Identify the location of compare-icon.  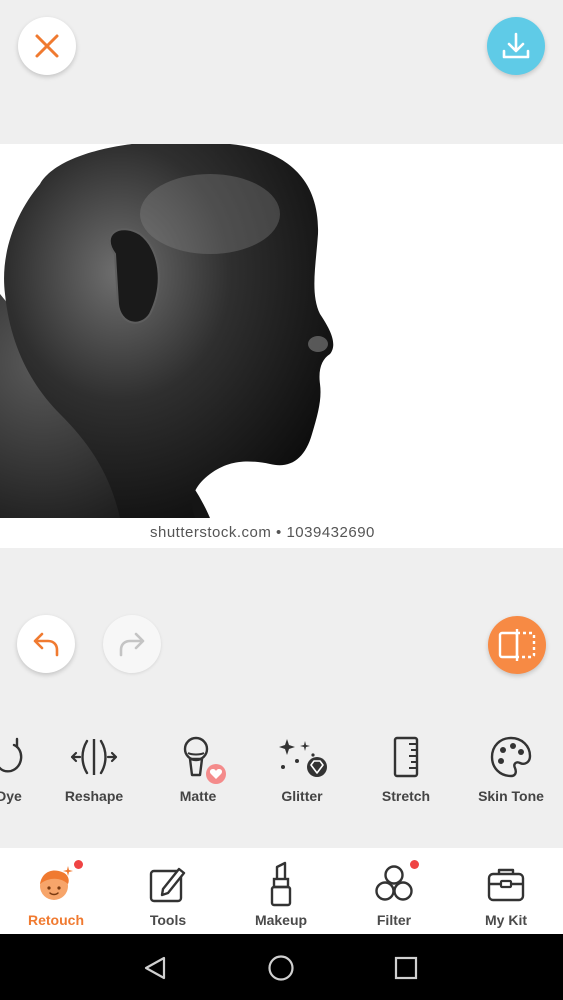
(517, 645).